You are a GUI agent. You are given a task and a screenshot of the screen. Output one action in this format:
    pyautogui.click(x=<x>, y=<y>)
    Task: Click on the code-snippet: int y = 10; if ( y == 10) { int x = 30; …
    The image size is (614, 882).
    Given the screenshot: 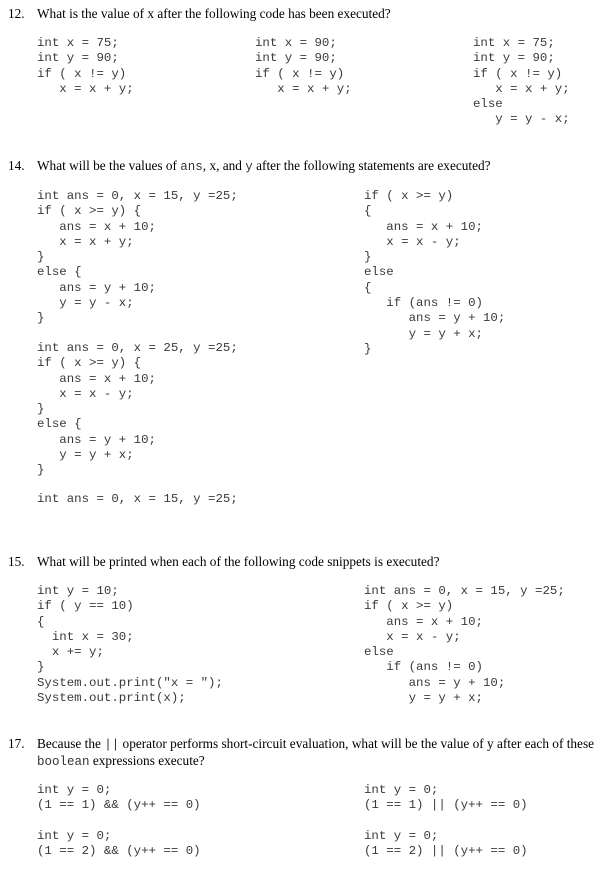 What is the action you would take?
    pyautogui.click(x=130, y=645)
    